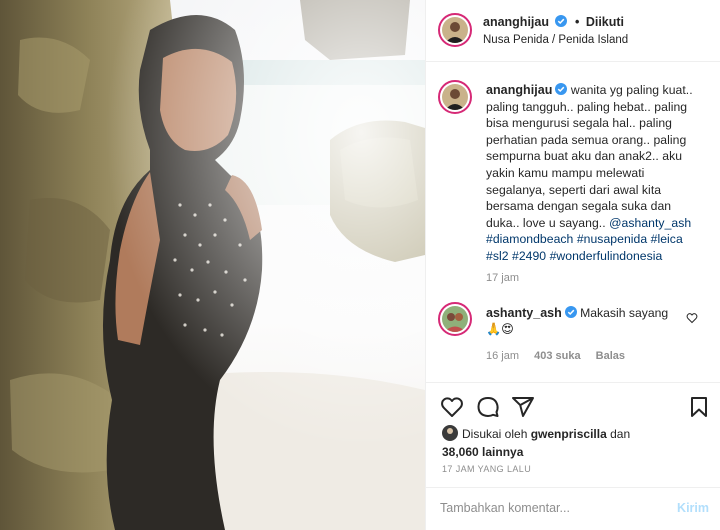 Image resolution: width=720 pixels, height=530 pixels. I want to click on post-time: 17 JAM YANG LALU, so click(486, 469).